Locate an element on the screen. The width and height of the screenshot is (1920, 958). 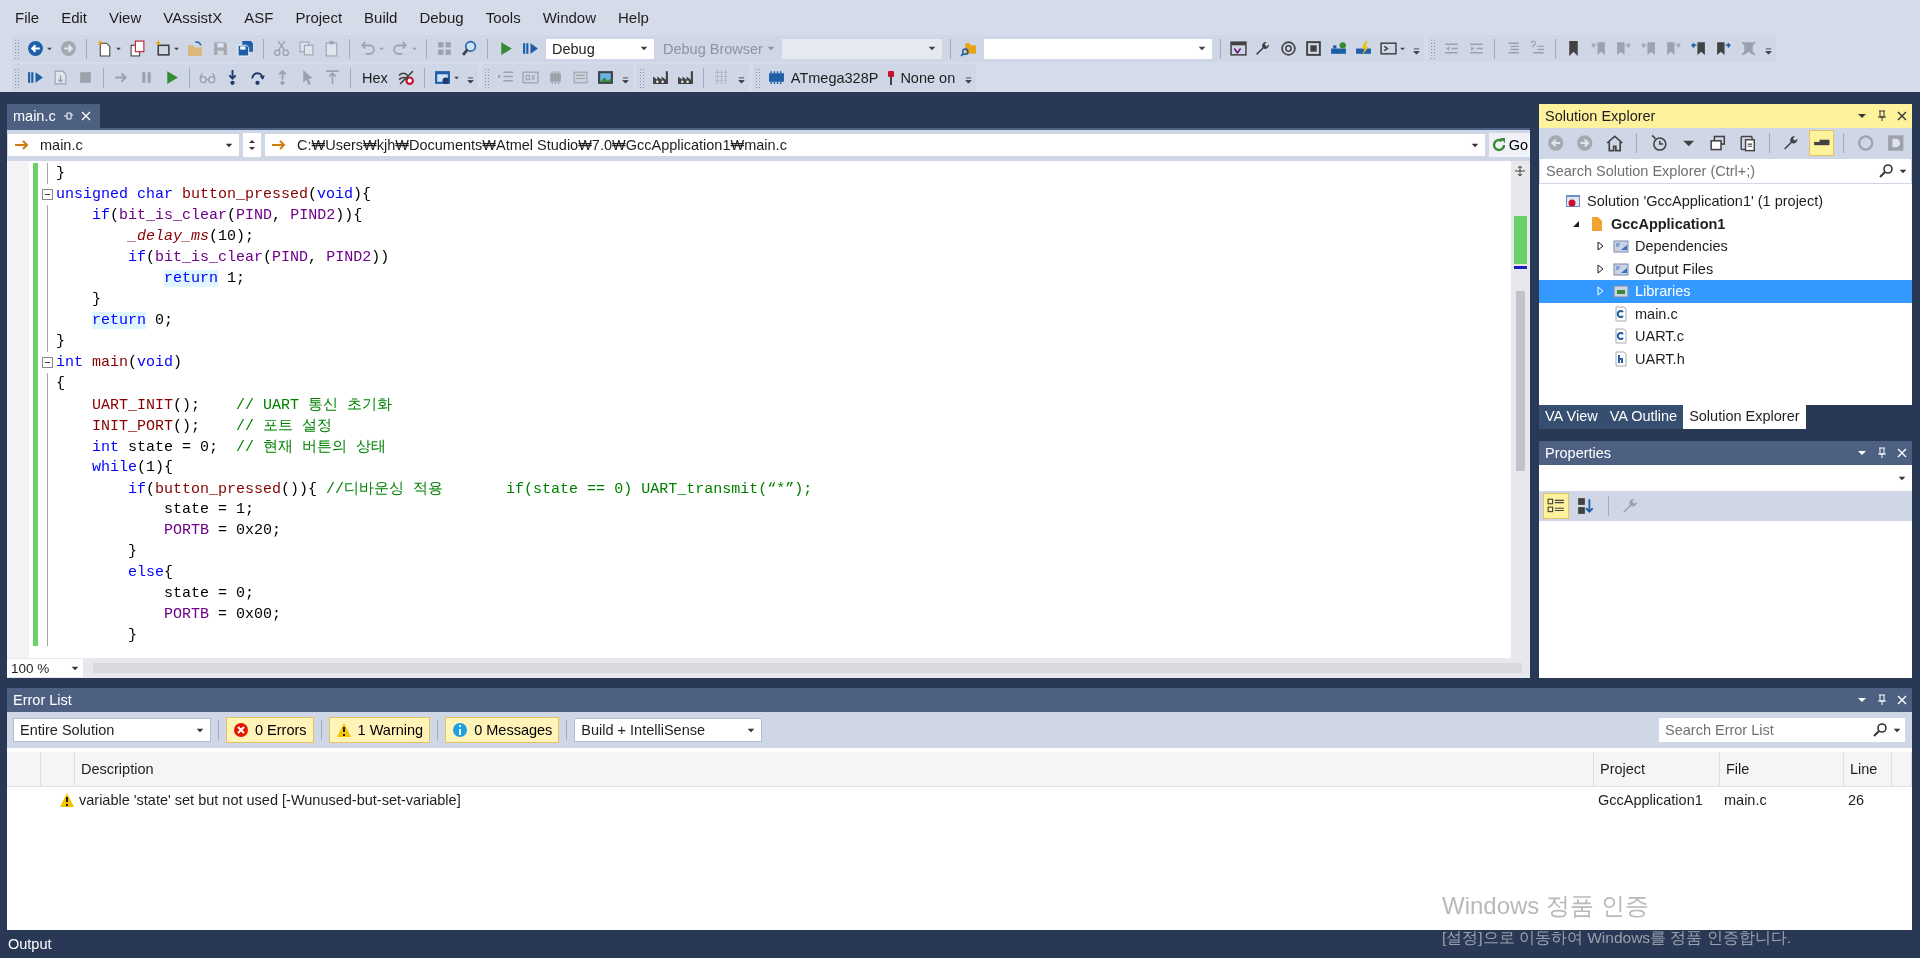
categorized-icon is located at coordinates (1556, 506).